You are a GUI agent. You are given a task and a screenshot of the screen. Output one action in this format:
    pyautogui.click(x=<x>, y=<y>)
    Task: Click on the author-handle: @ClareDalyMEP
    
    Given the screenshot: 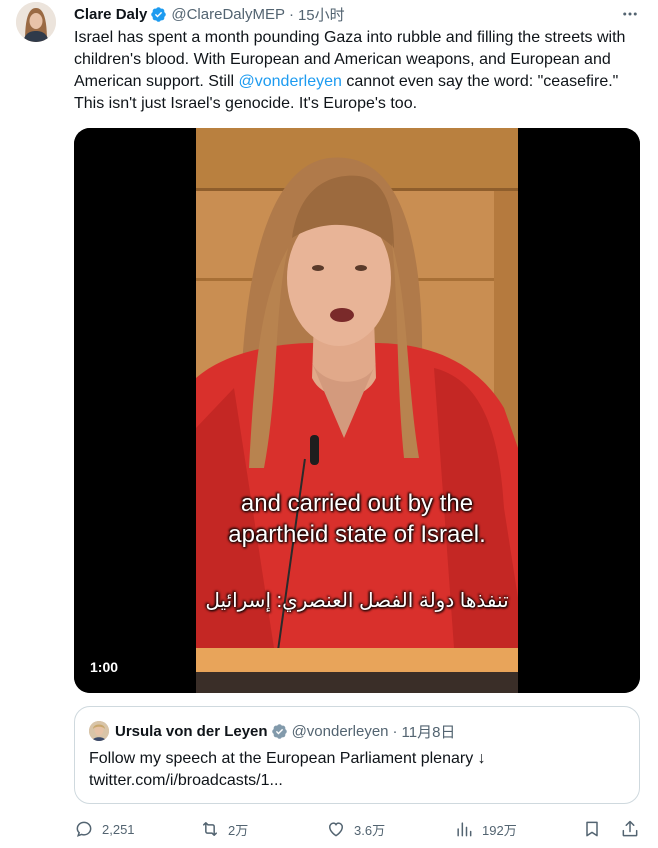 What is the action you would take?
    pyautogui.click(x=228, y=14)
    